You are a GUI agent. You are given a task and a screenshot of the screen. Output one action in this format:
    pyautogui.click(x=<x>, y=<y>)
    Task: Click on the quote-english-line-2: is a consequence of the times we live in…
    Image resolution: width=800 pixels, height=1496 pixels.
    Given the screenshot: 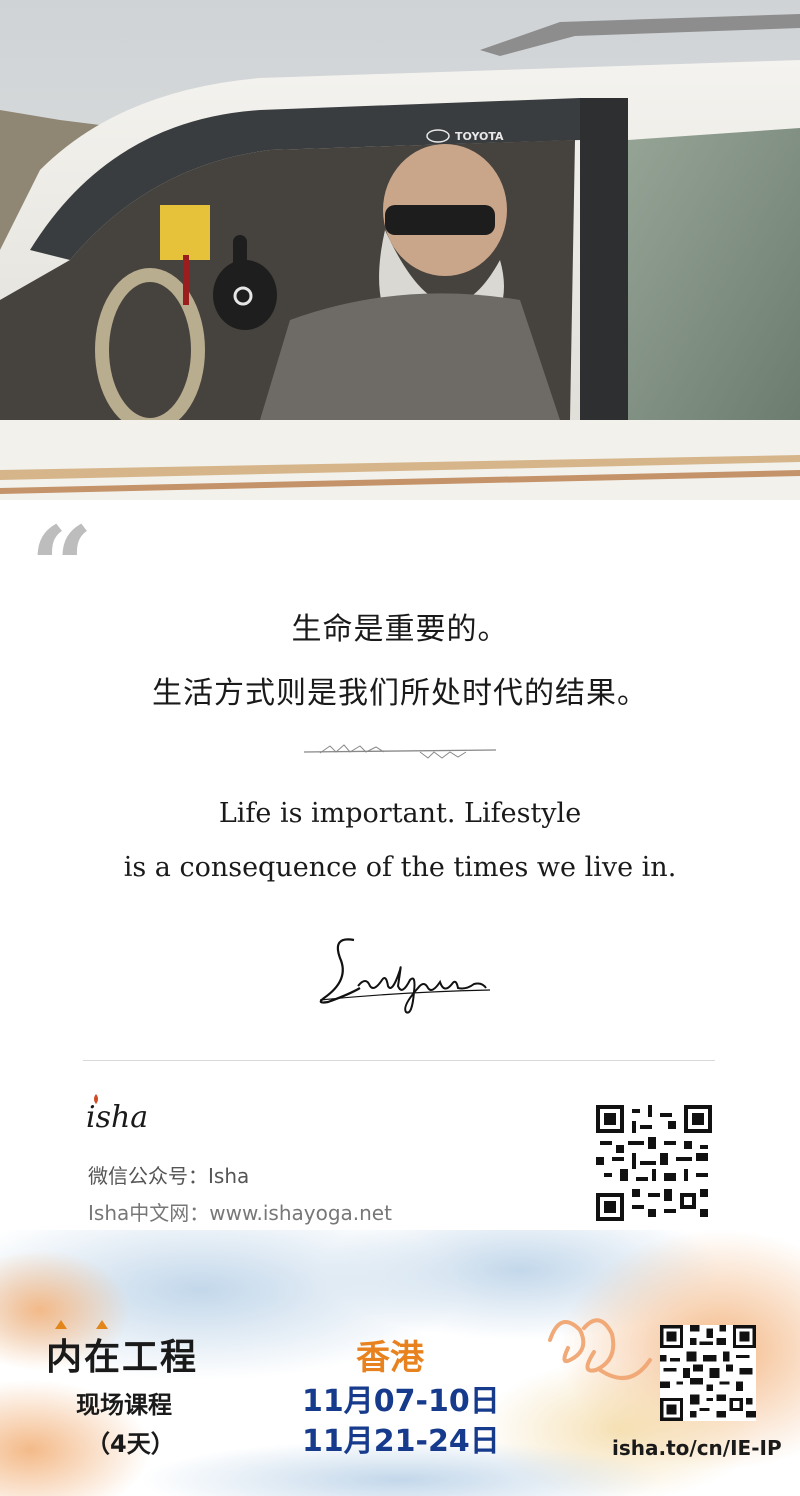 What is the action you would take?
    pyautogui.click(x=400, y=867)
    